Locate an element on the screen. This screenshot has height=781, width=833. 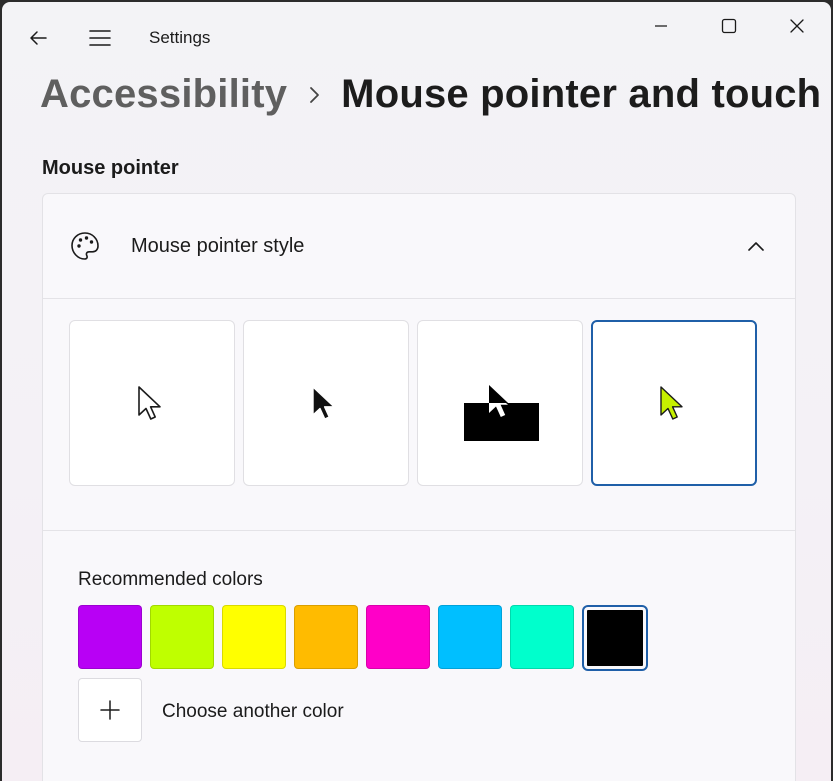
mouse-pointer-style-label: Mouse pointer style is located at coordinates (218, 246).